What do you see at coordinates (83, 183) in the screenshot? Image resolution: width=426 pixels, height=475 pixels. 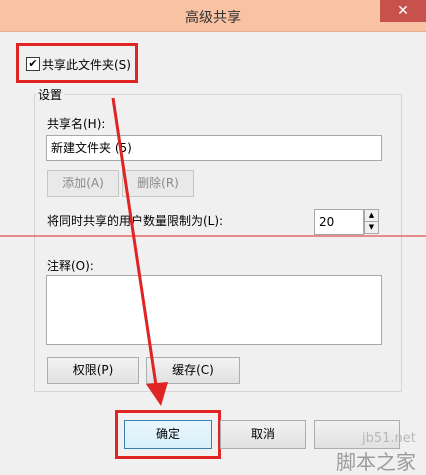 I see `add-button: 添加(A)` at bounding box center [83, 183].